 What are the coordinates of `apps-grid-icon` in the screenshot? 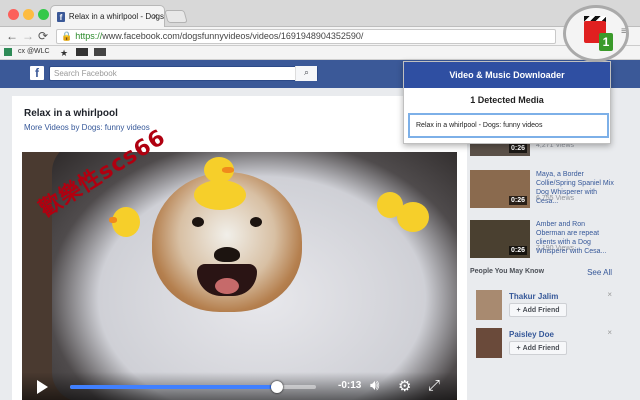 It's located at (8, 52).